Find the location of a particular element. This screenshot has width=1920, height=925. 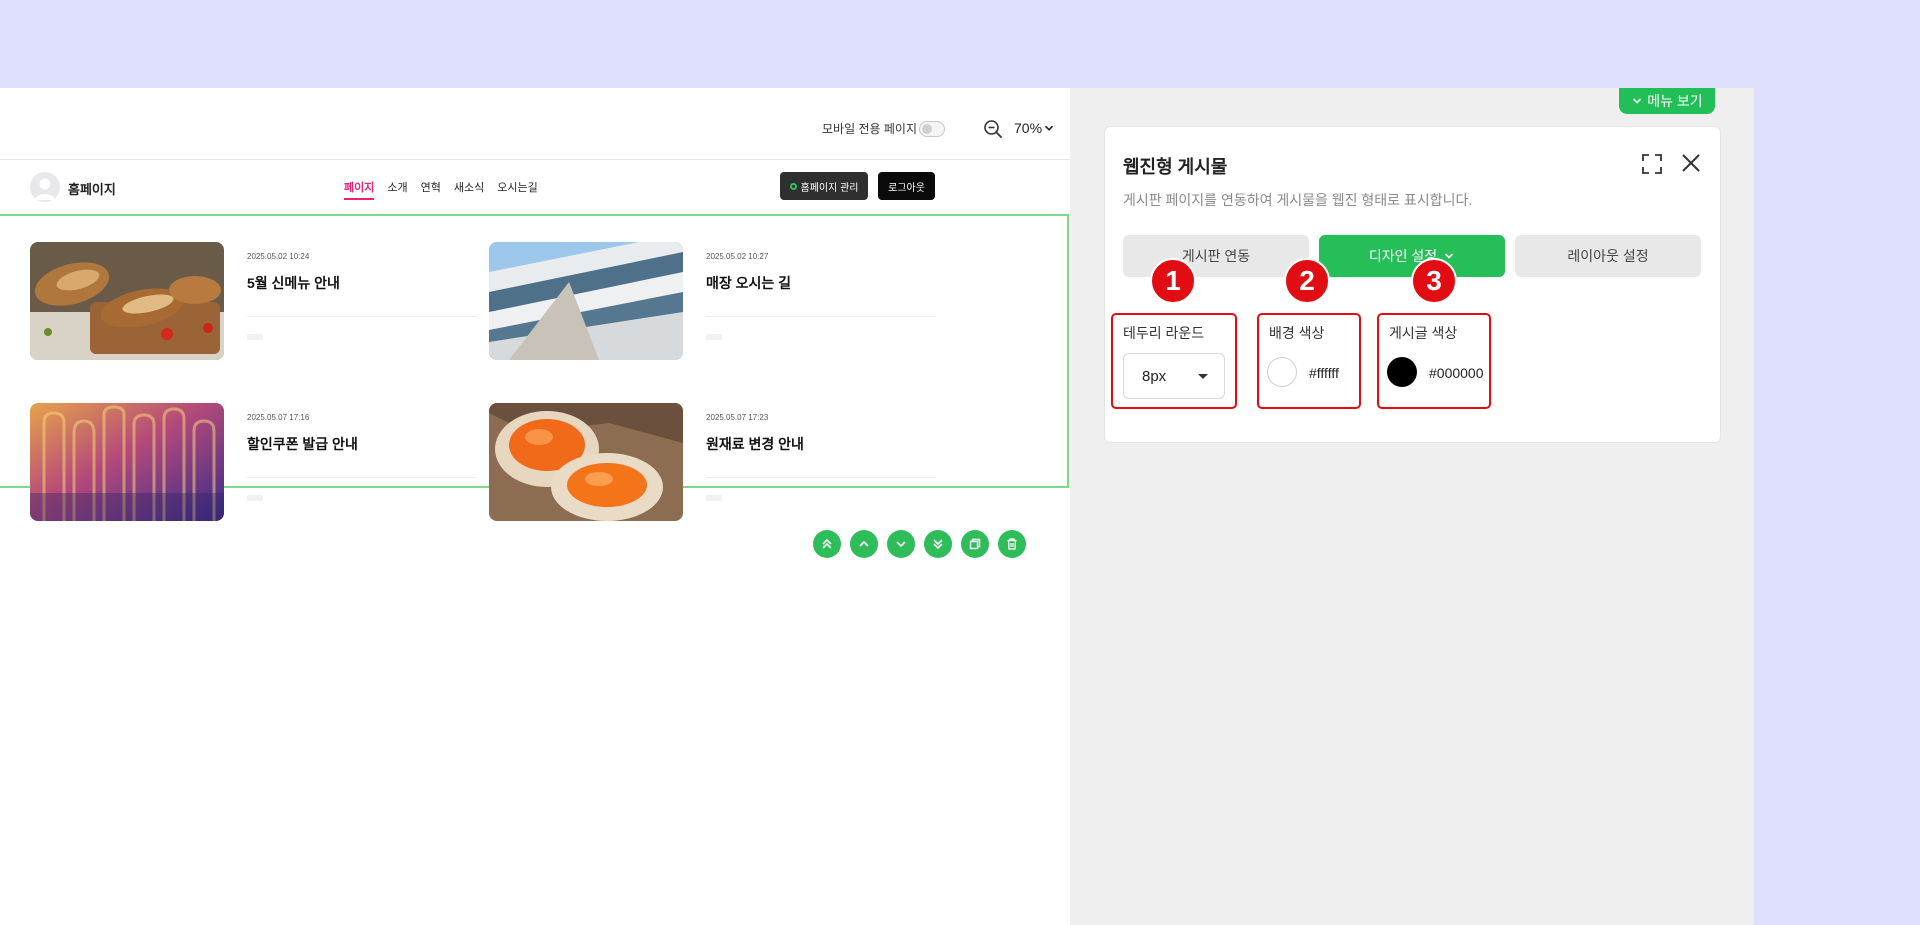

site-nav-item-page: 페이지 is located at coordinates (359, 189).